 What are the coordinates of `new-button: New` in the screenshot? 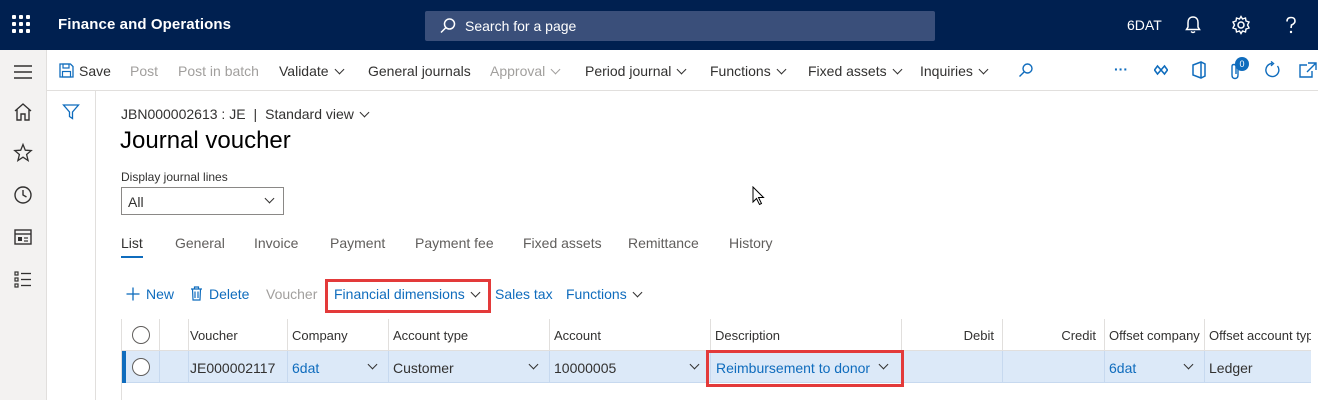 It's located at (160, 294).